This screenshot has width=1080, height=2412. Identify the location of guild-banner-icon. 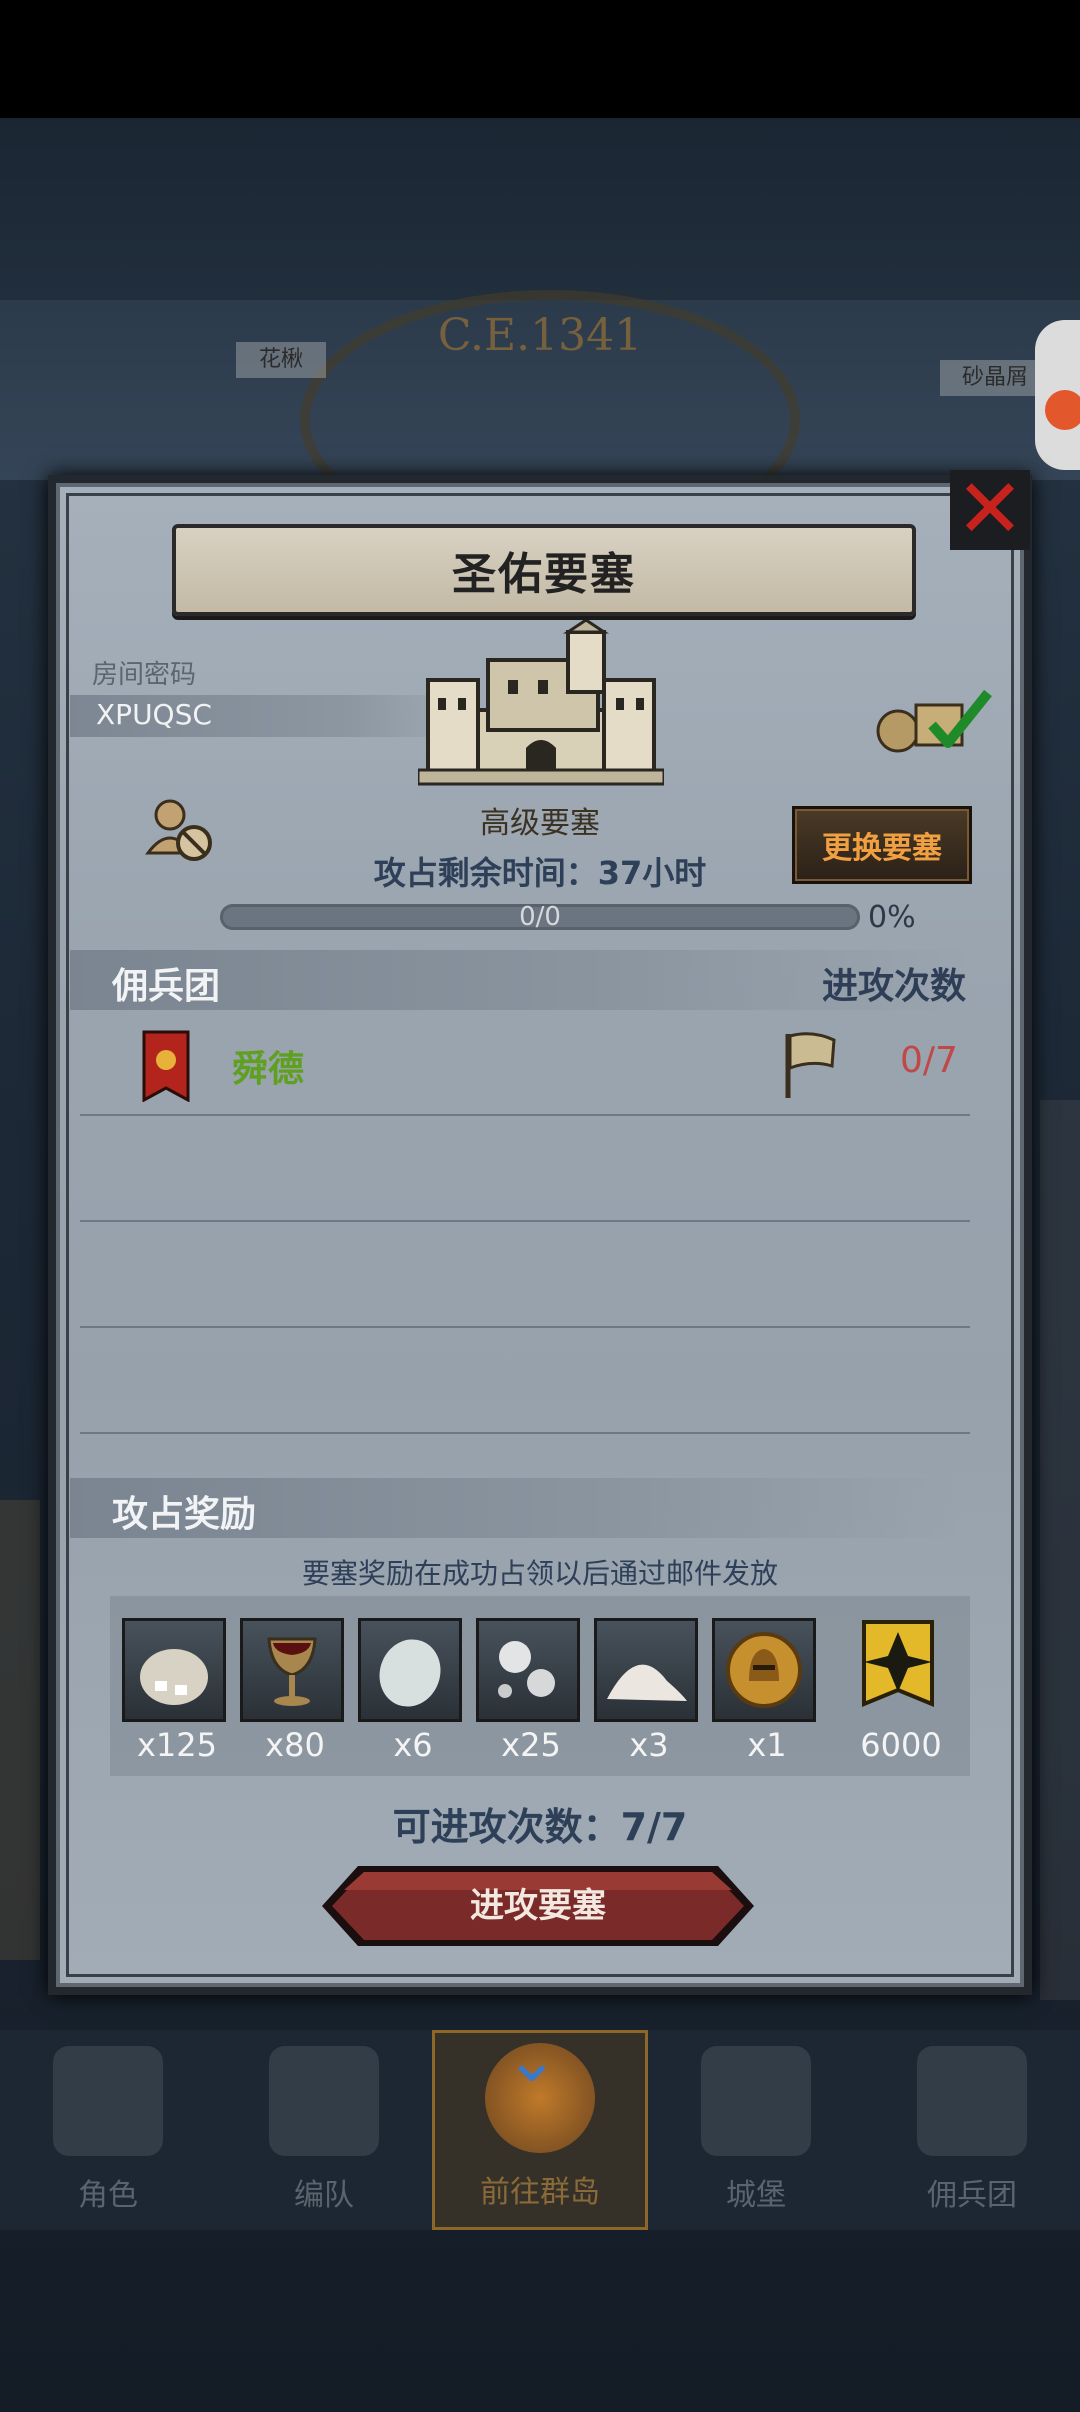
(166, 1066).